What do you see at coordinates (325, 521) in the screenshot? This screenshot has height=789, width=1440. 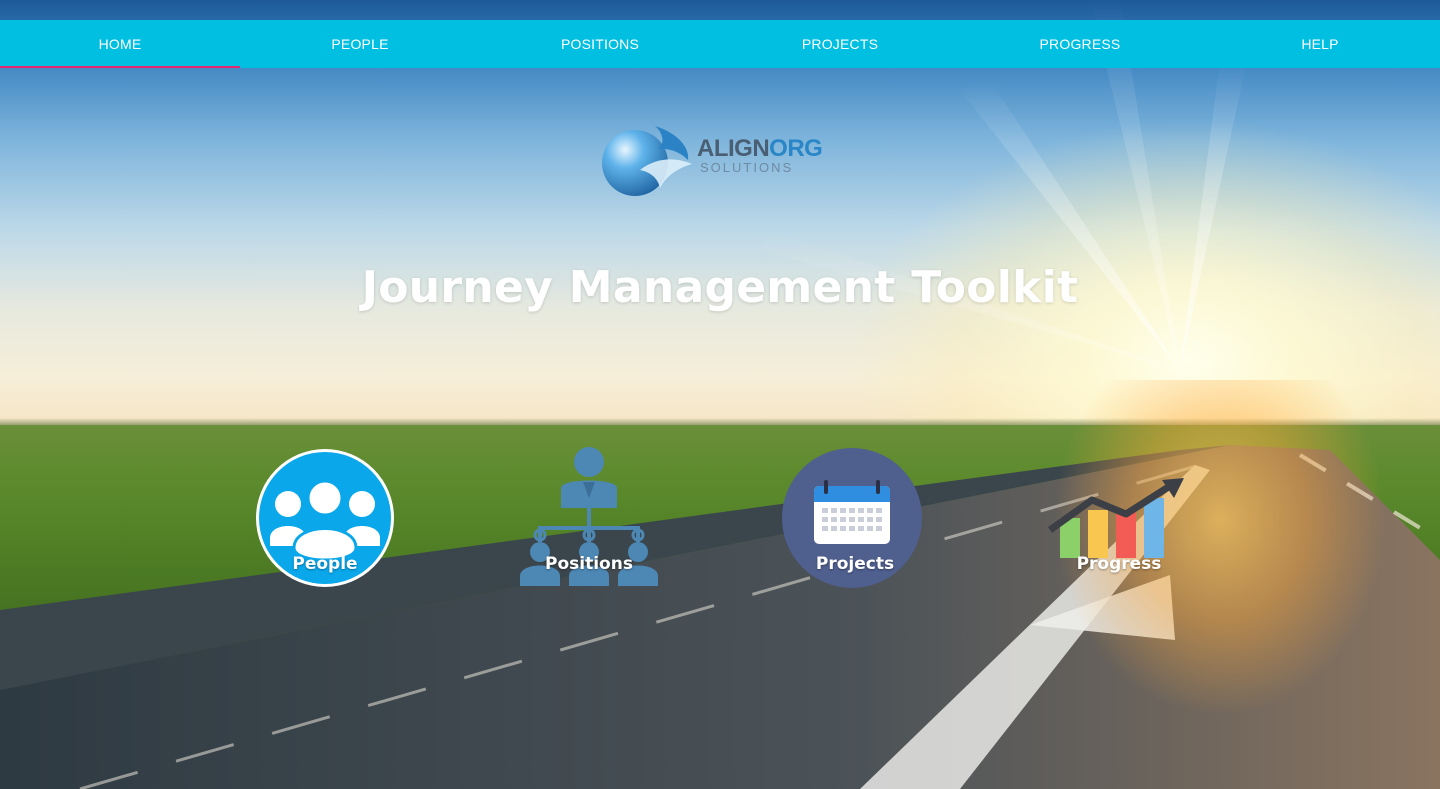 I see `tile-people: People` at bounding box center [325, 521].